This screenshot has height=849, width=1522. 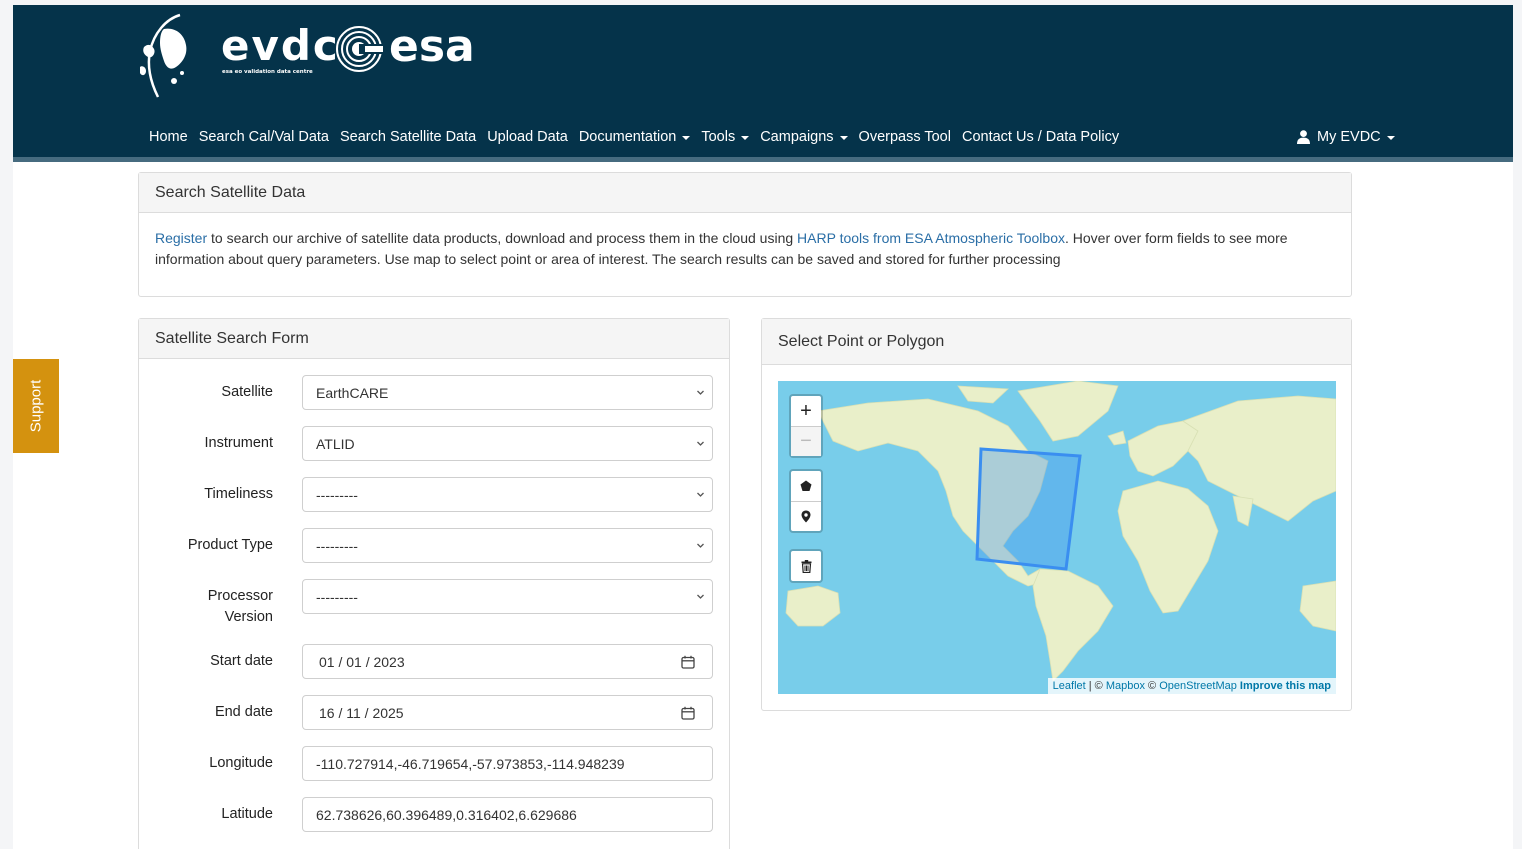 What do you see at coordinates (627, 137) in the screenshot?
I see `nav-label: Documentation` at bounding box center [627, 137].